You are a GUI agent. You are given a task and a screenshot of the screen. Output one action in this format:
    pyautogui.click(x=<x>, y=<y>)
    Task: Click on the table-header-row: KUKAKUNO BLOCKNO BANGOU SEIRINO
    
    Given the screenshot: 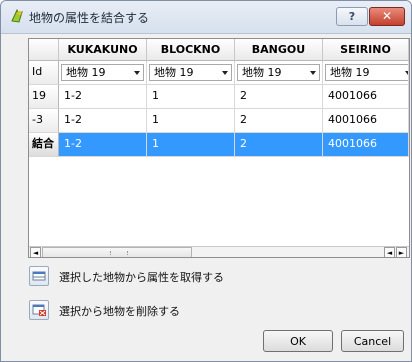 What is the action you would take?
    pyautogui.click(x=219, y=50)
    